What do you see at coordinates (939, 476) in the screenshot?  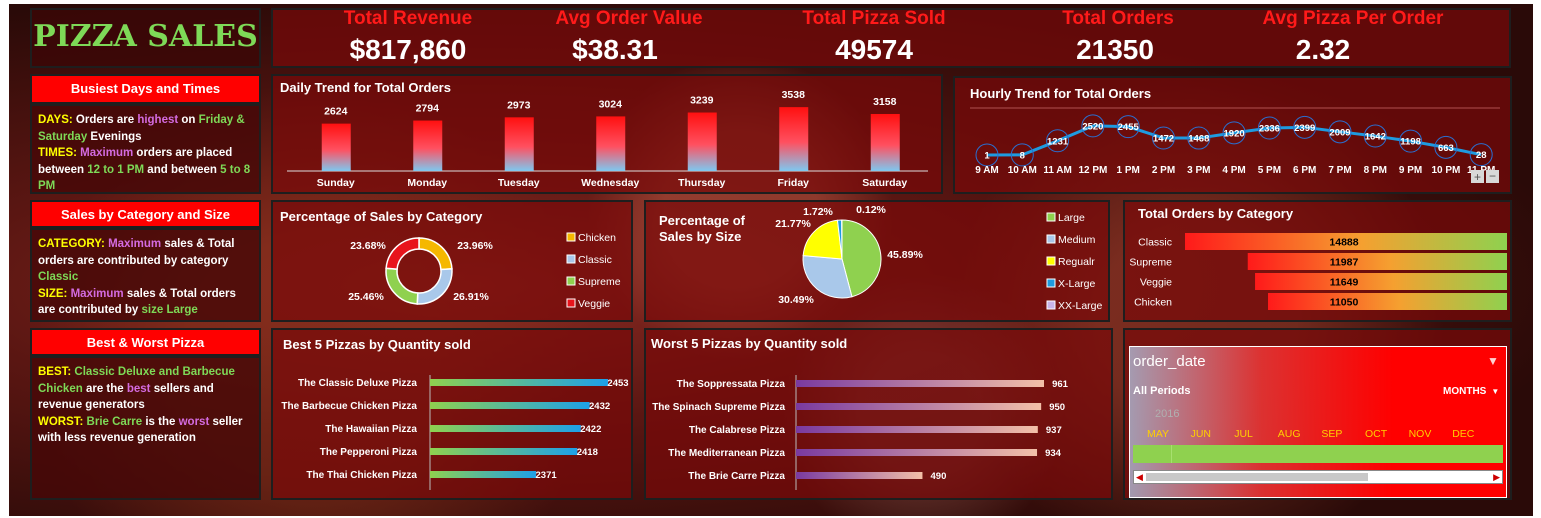 I see `data-label: 490` at bounding box center [939, 476].